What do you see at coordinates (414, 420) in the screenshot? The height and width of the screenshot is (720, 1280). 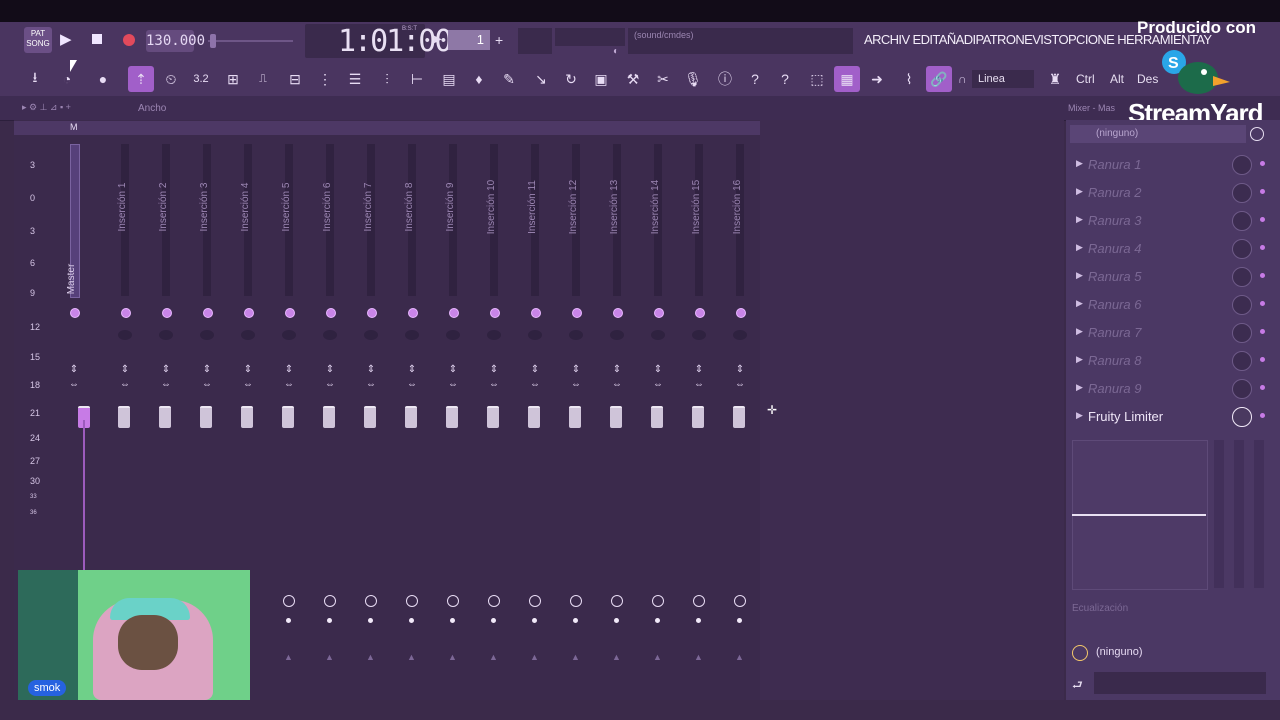 I see `mixer-strip-insert: Inserción 8 ⇕ ⇔ ▲` at bounding box center [414, 420].